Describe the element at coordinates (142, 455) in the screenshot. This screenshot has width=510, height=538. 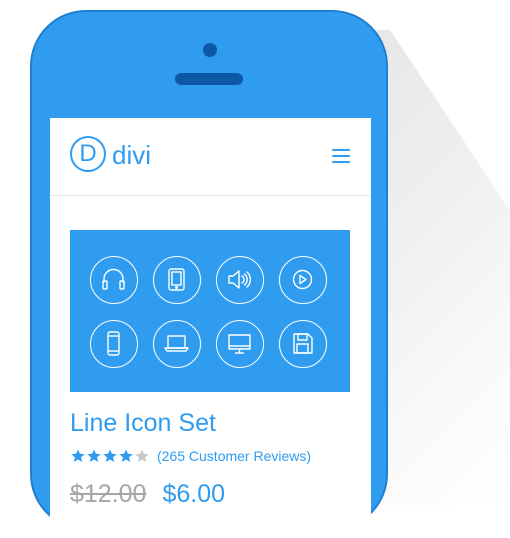
I see `star-empty-icon` at that location.